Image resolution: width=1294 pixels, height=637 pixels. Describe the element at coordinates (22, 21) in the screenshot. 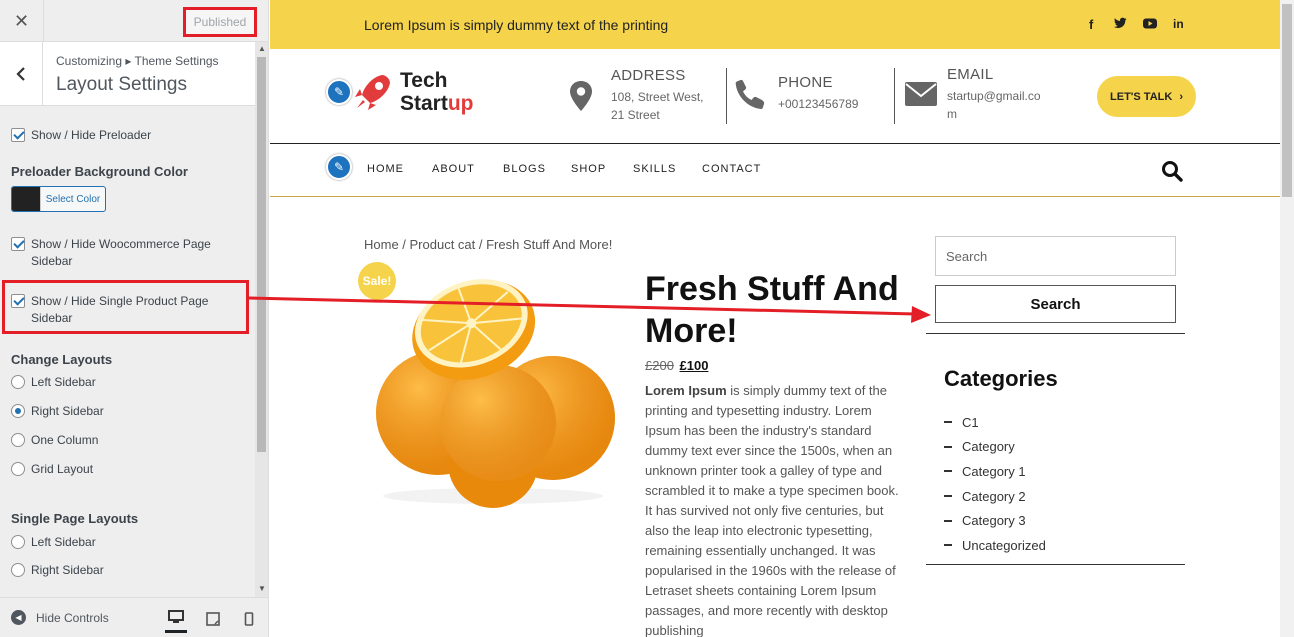

I see `close-icon: ✕` at that location.